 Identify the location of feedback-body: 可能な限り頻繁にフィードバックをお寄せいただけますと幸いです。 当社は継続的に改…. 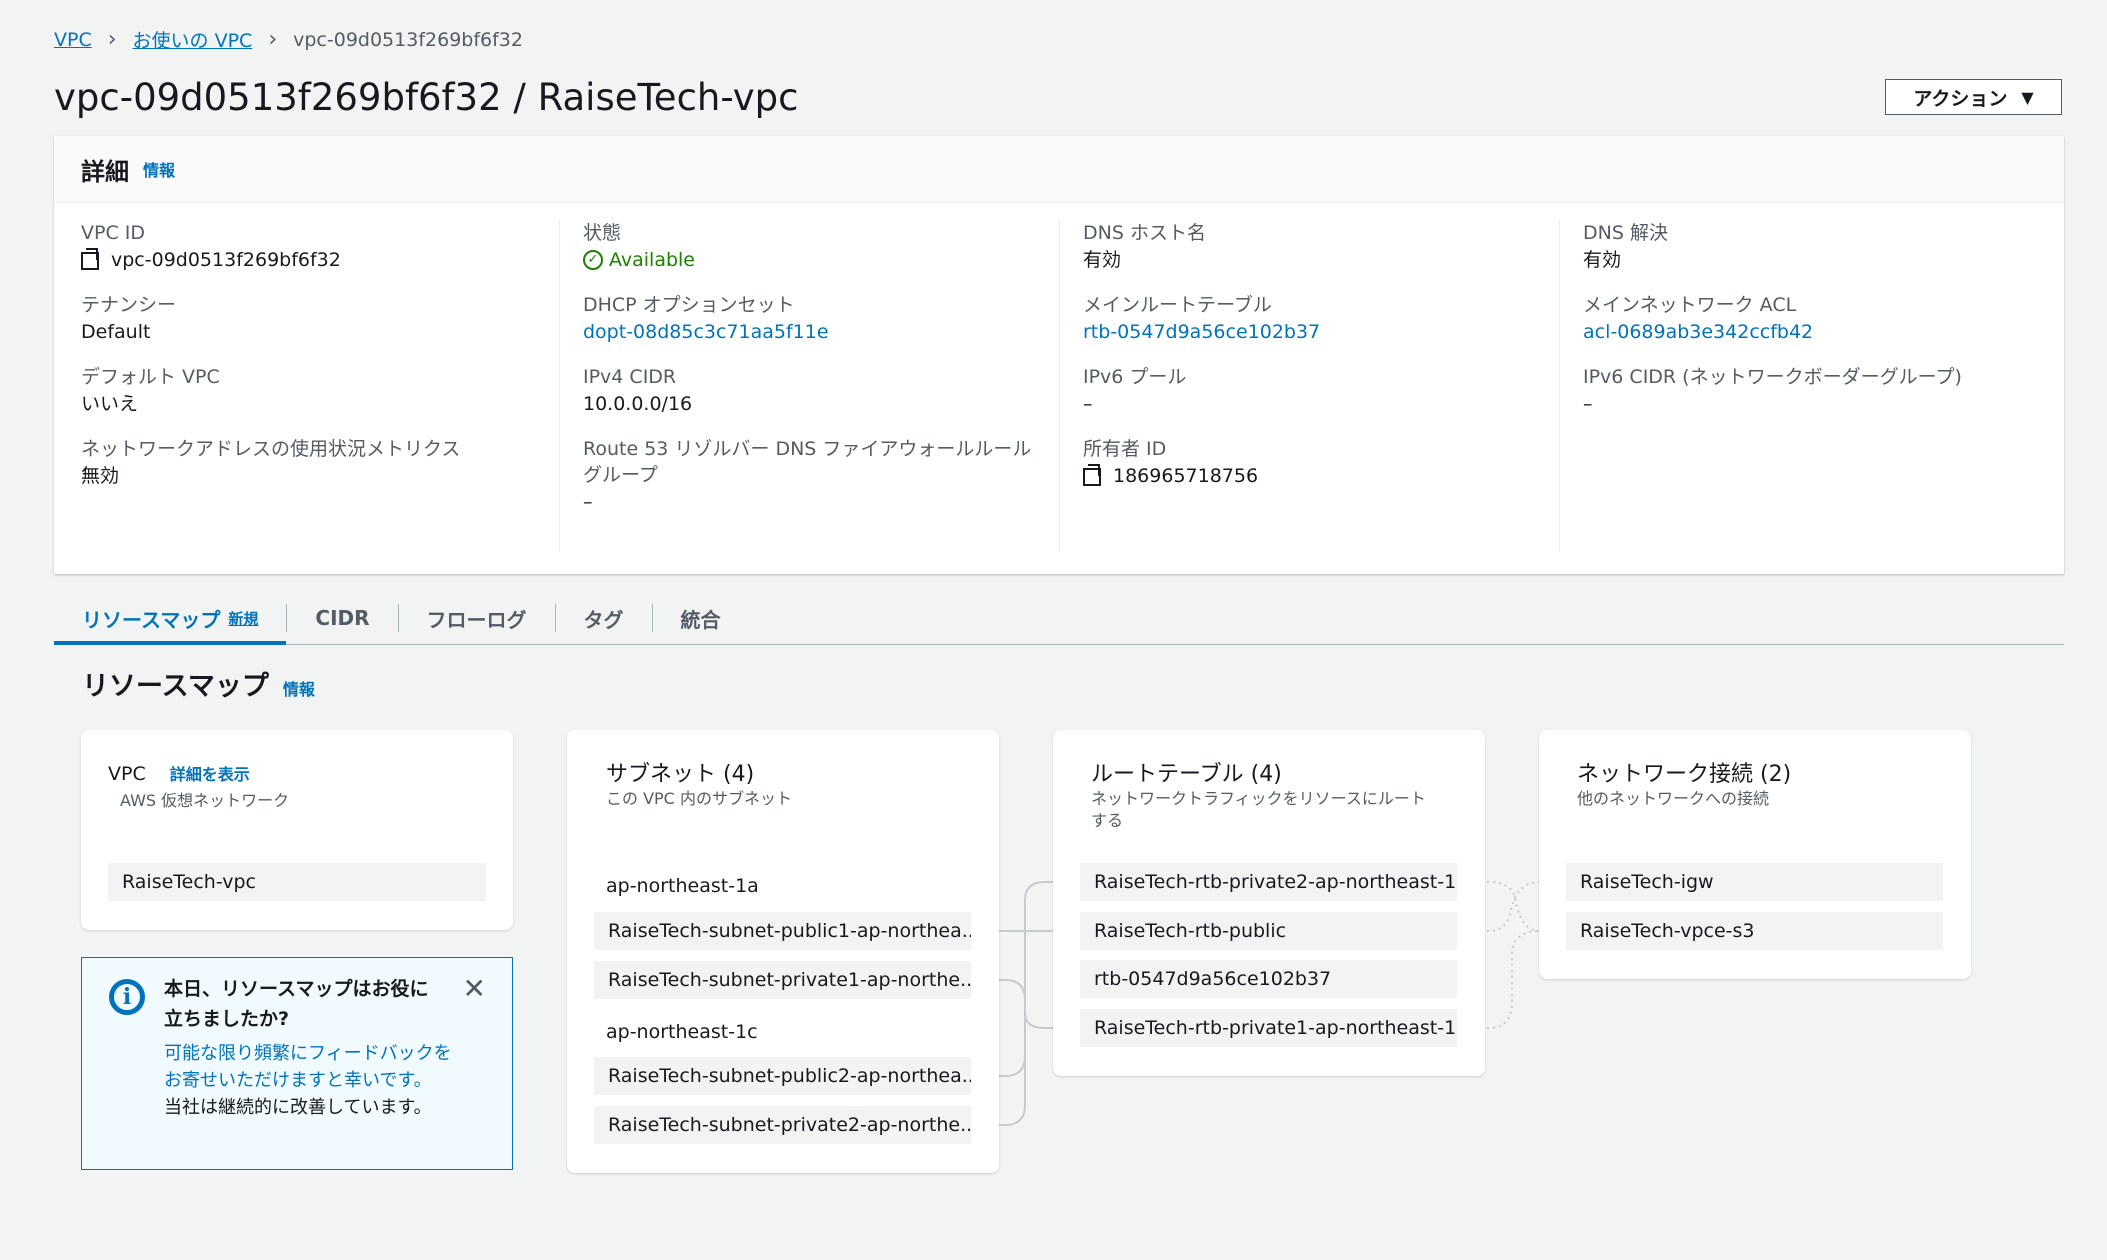
(309, 1080).